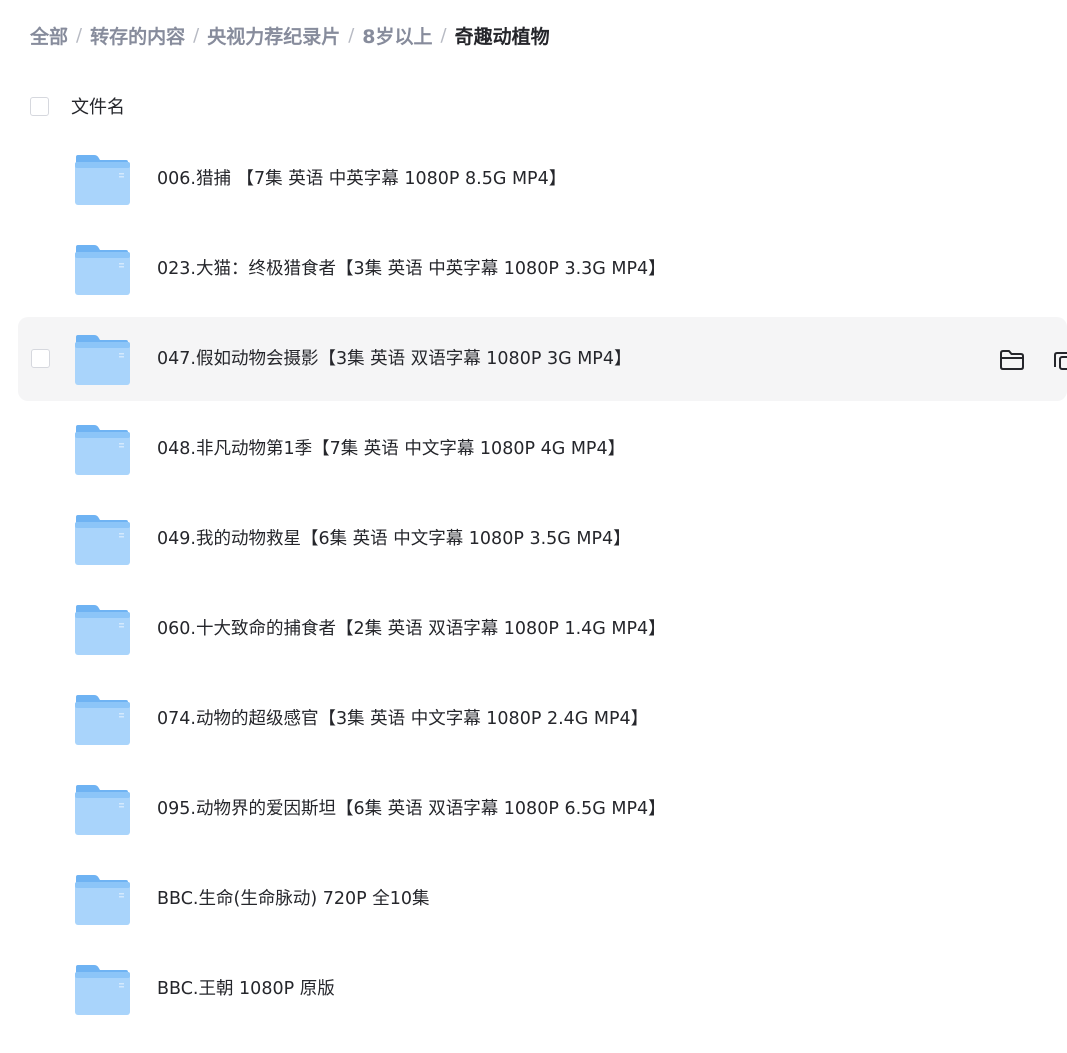  What do you see at coordinates (293, 899) in the screenshot?
I see `file-name: BBC.生命(生命脉动) 720P 全10集` at bounding box center [293, 899].